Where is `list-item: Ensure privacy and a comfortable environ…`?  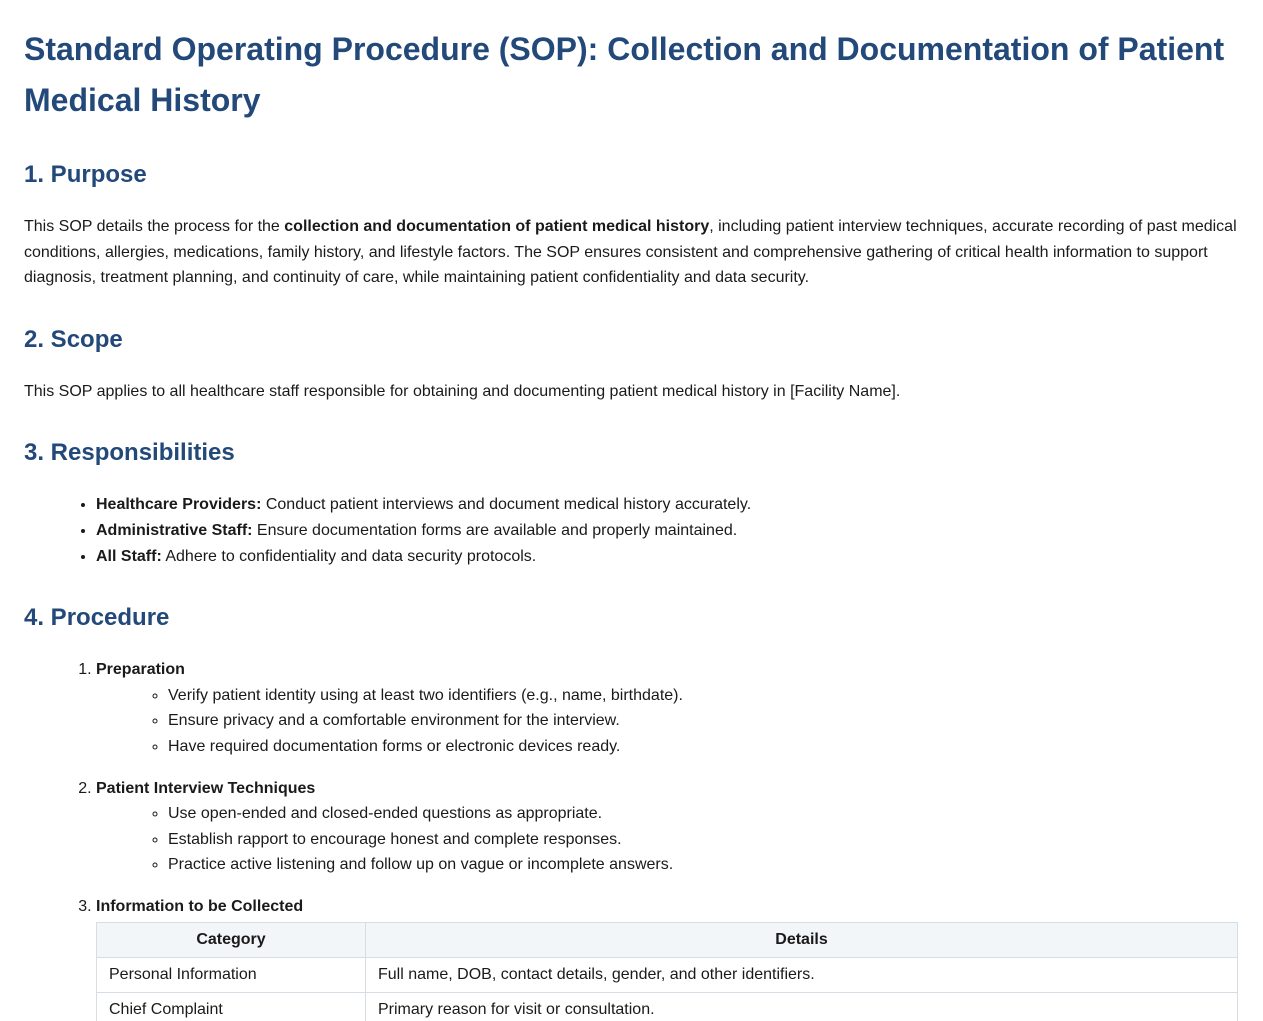
list-item: Ensure privacy and a comfortable environ… is located at coordinates (703, 721).